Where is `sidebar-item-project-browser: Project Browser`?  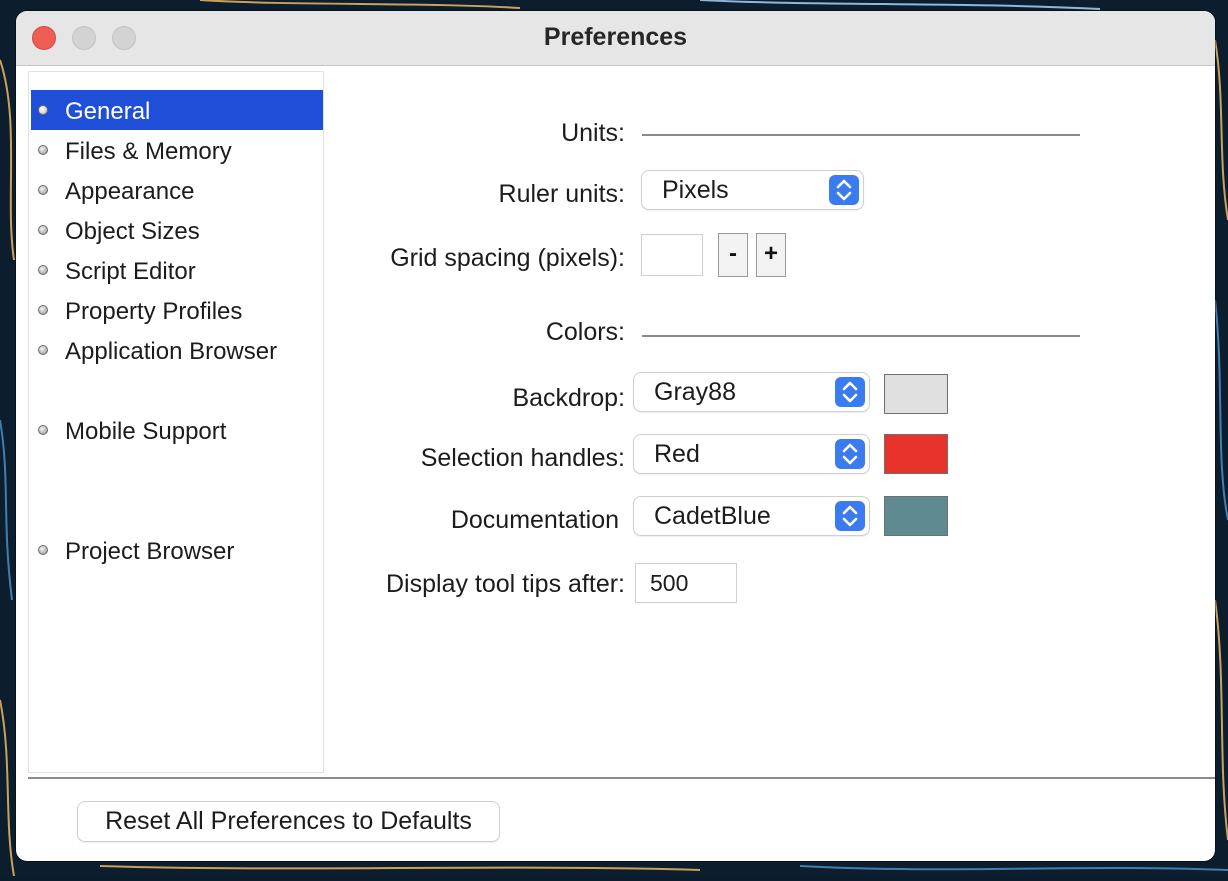
sidebar-item-project-browser: Project Browser is located at coordinates (177, 550).